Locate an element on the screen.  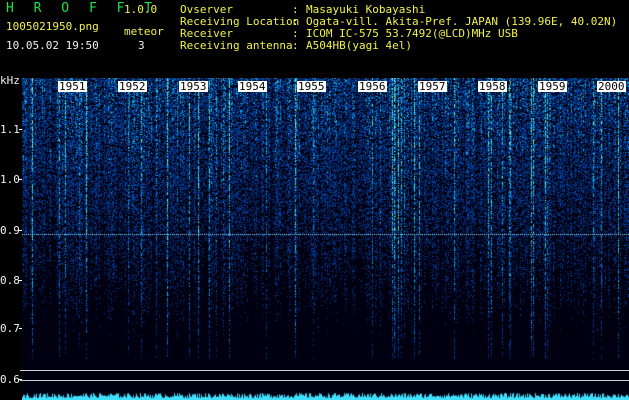
frequency-axis: kHz 1.1 1.0 0.9 0.8 0.7 0.6 is located at coordinates (11, 237).